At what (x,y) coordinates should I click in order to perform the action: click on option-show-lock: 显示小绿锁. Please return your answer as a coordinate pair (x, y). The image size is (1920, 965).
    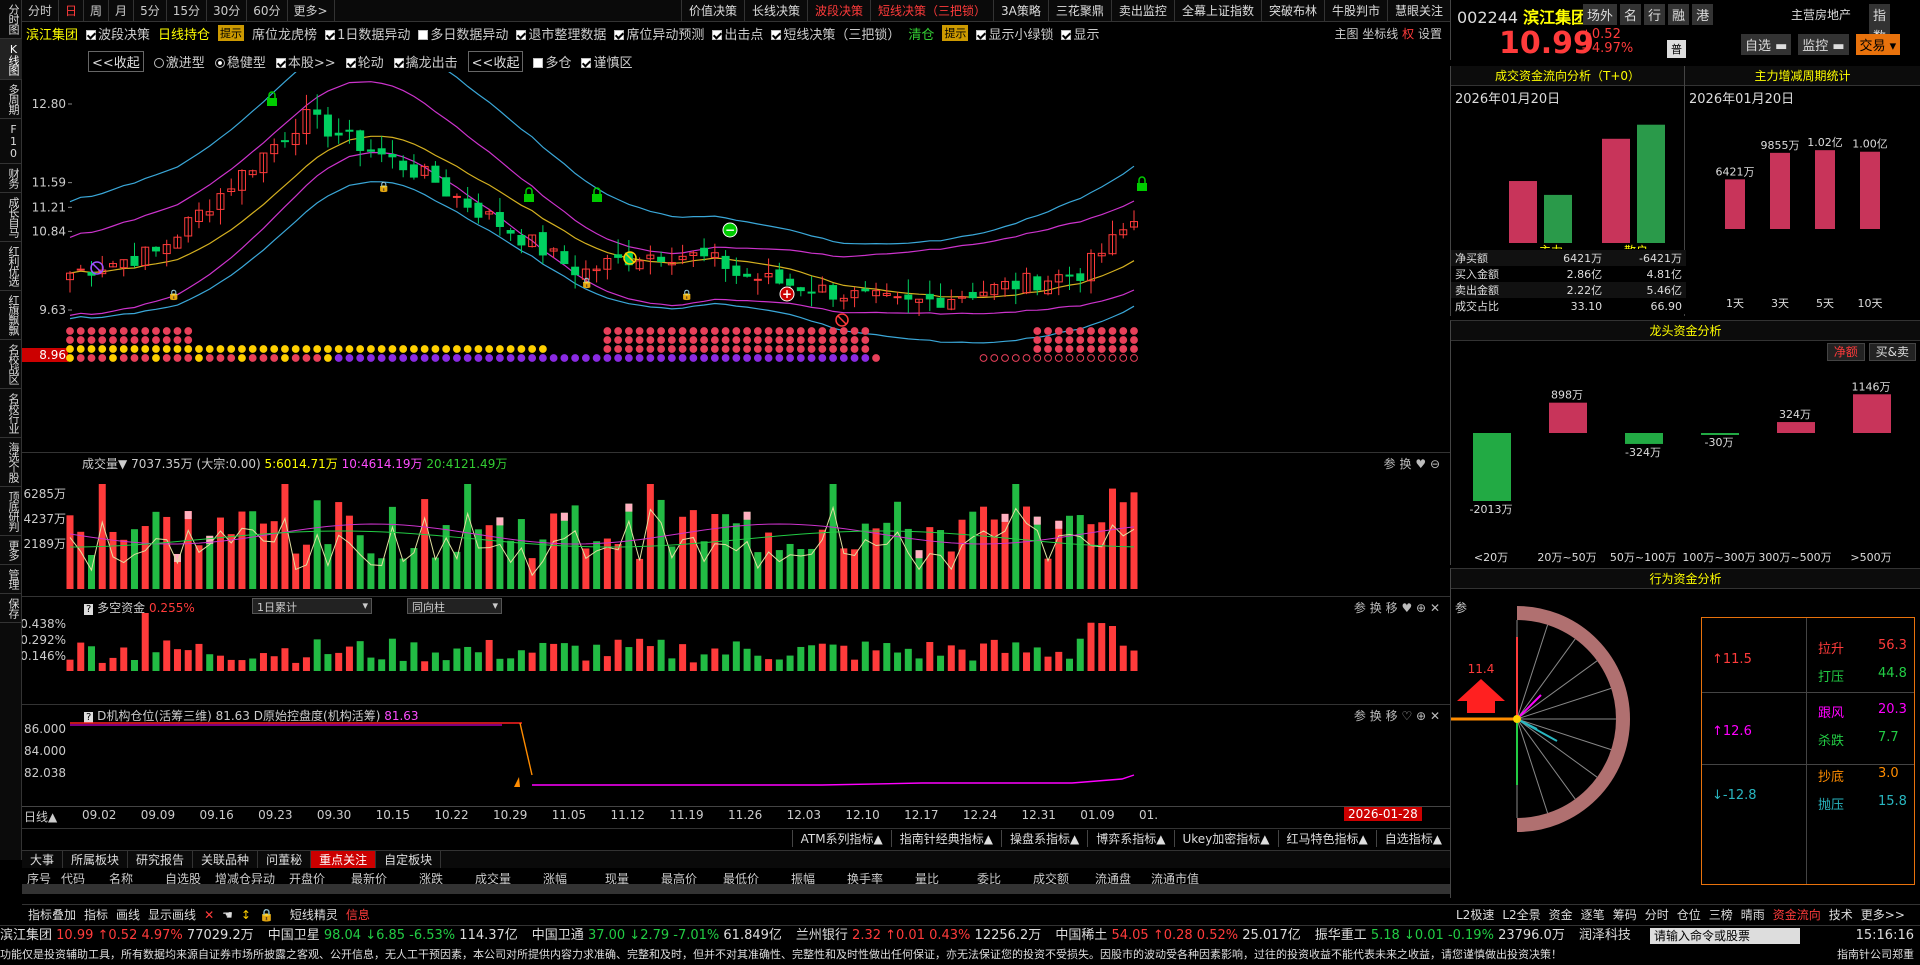
    Looking at the image, I should click on (1014, 33).